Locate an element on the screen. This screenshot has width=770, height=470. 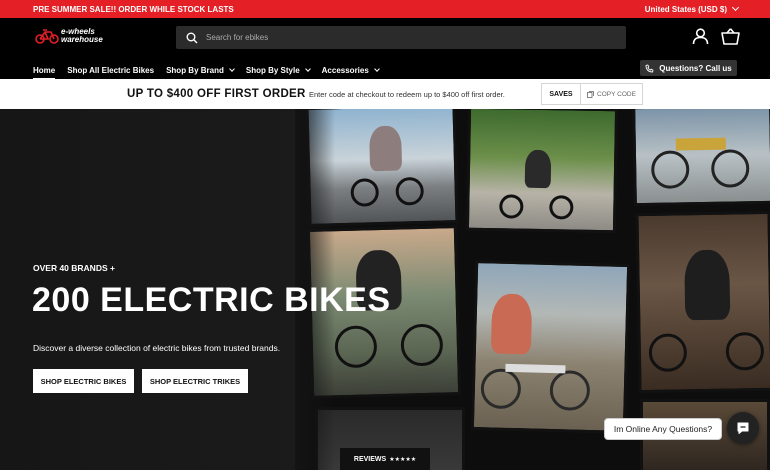
copy-code-button: COPY CODE is located at coordinates (611, 94).